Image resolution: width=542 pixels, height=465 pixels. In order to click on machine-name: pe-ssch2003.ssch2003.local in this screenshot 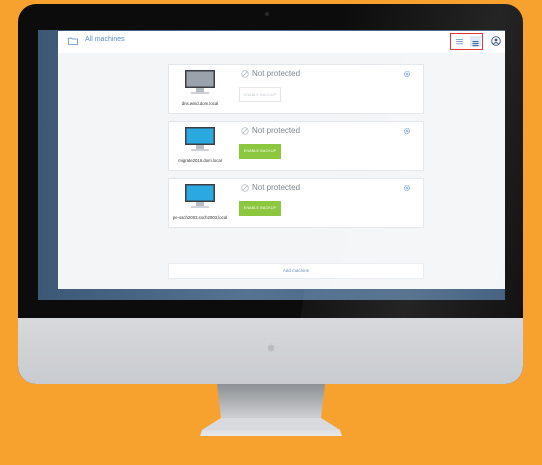, I will do `click(200, 217)`.